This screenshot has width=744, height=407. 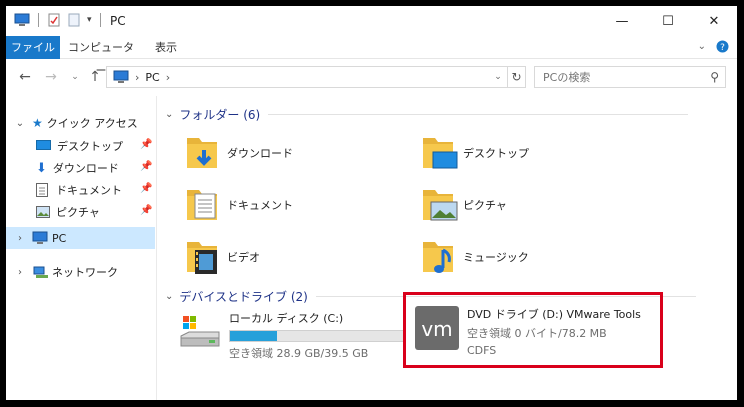 I want to click on folder-music: ミュージック, so click(x=474, y=257).